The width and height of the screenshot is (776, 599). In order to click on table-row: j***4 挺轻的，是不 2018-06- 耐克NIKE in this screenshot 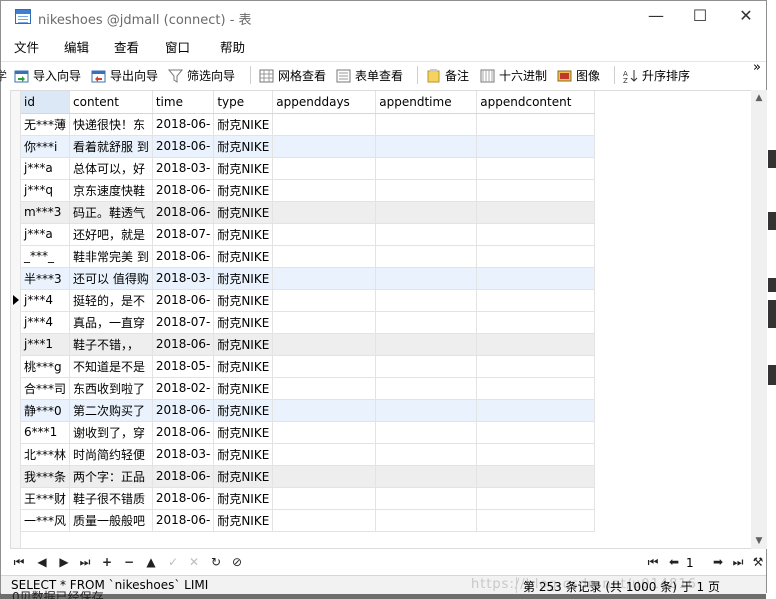, I will do `click(308, 300)`.